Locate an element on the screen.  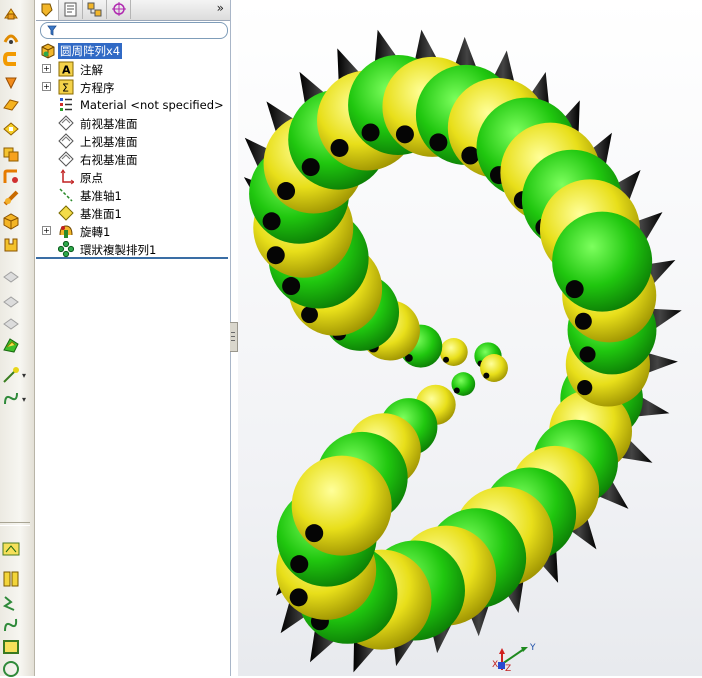
extruded-cut-icon is located at coordinates (11, 129).